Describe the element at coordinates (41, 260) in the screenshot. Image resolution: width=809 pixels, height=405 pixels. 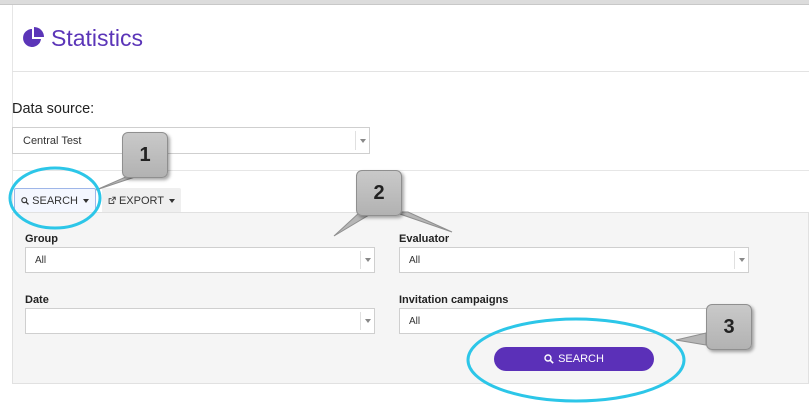
I see `group-value: All` at that location.